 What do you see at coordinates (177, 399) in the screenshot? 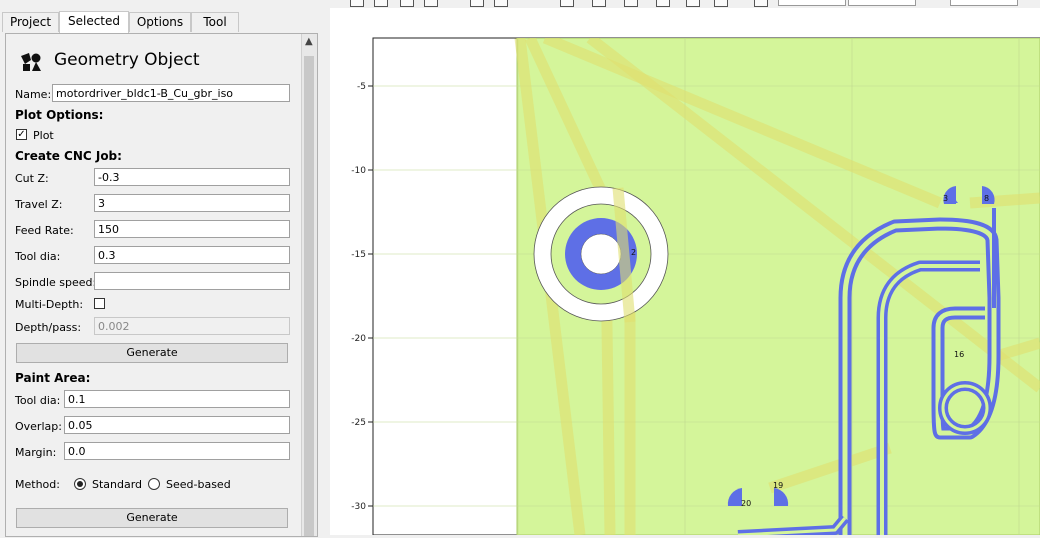
I see `paint-tool-dia-field: 0.1` at bounding box center [177, 399].